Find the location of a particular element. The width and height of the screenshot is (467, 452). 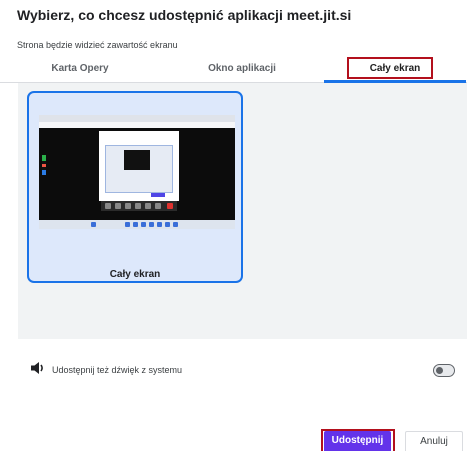

share-highlight-box is located at coordinates (358, 440).